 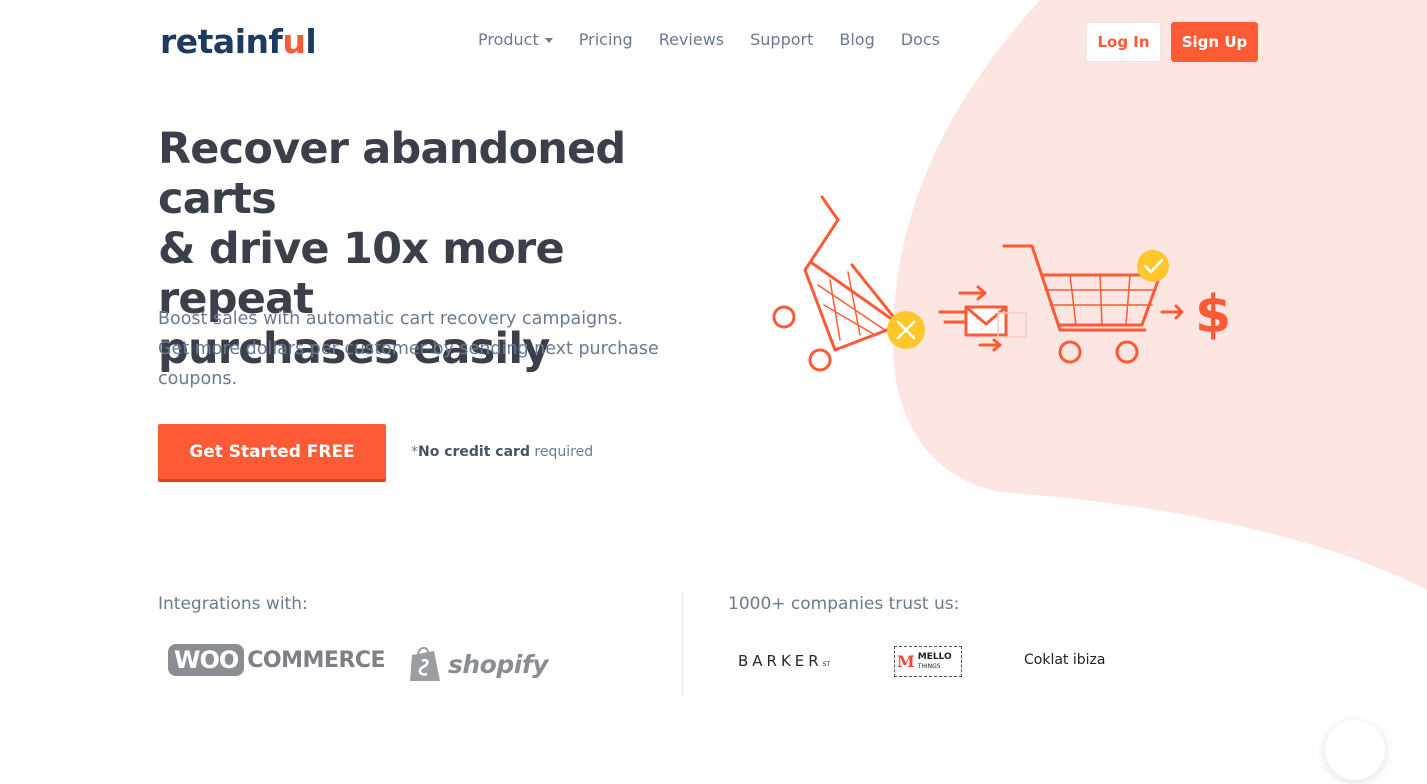 I want to click on mello-things-logo: M MELLO THINGS, so click(x=928, y=661).